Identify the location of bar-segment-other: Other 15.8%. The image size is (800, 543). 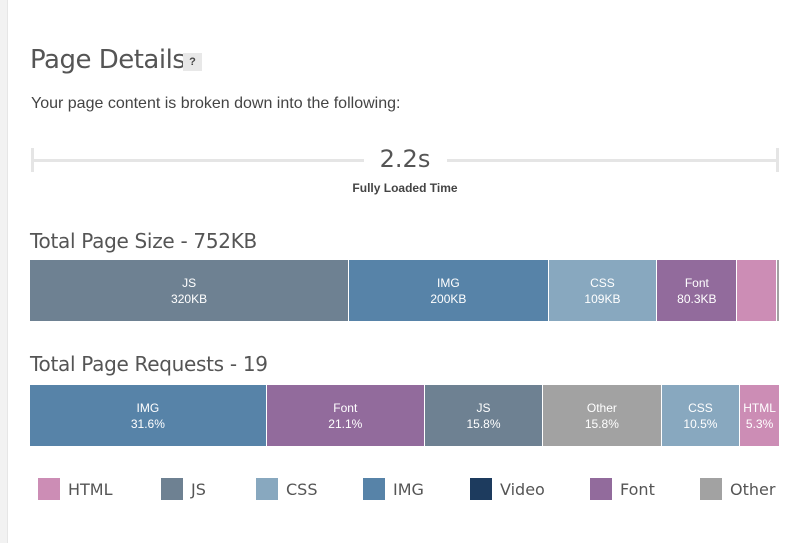
(602, 415).